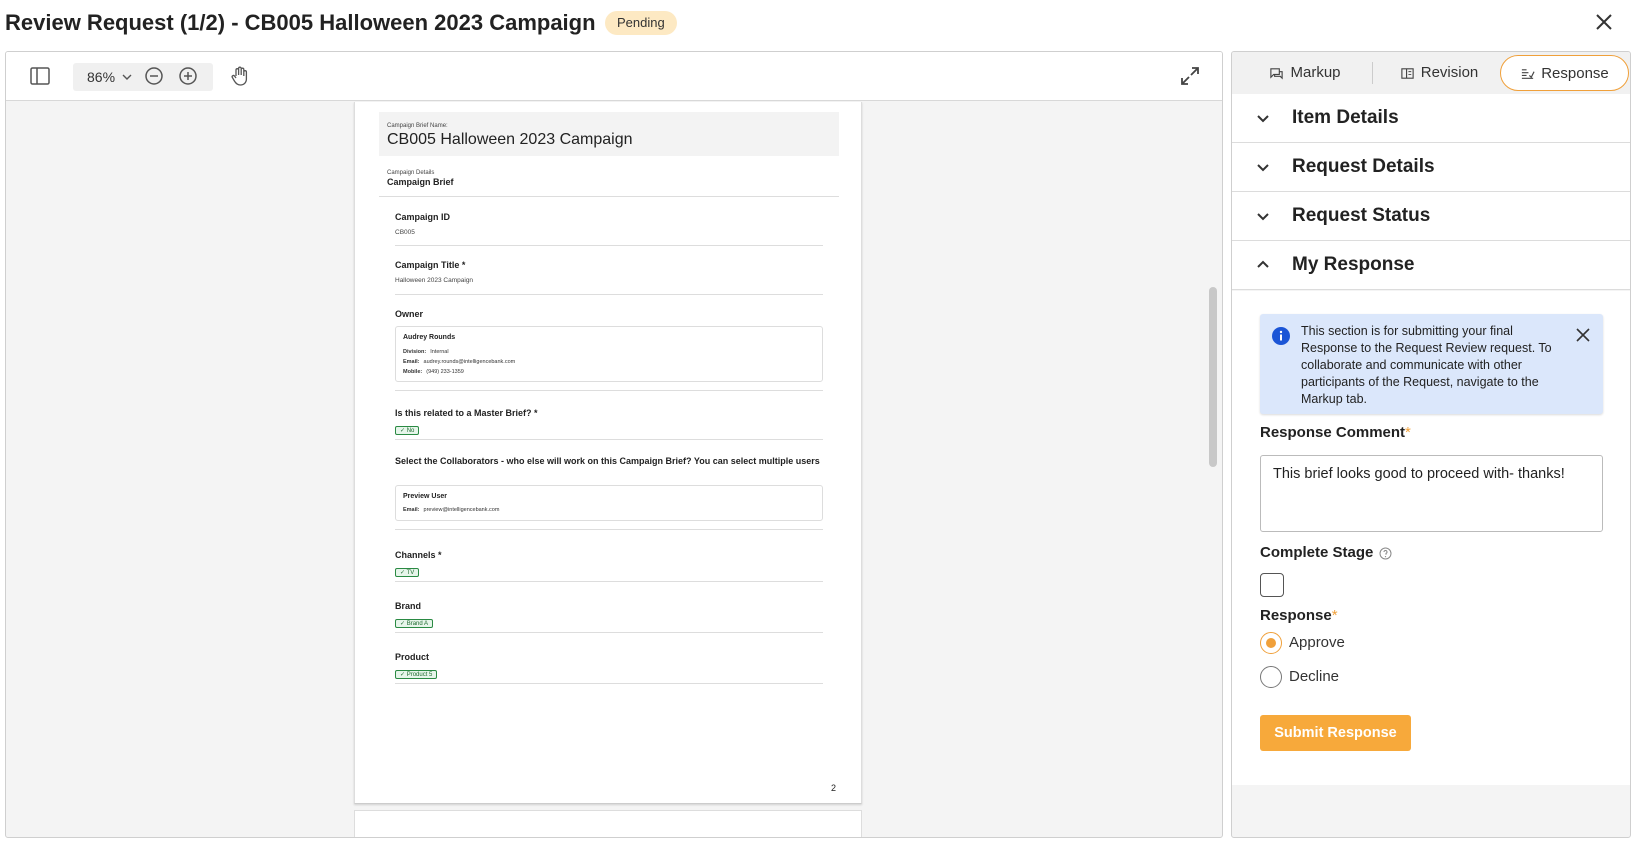 This screenshot has width=1638, height=845. Describe the element at coordinates (1407, 73) in the screenshot. I see `revision-icon` at that location.